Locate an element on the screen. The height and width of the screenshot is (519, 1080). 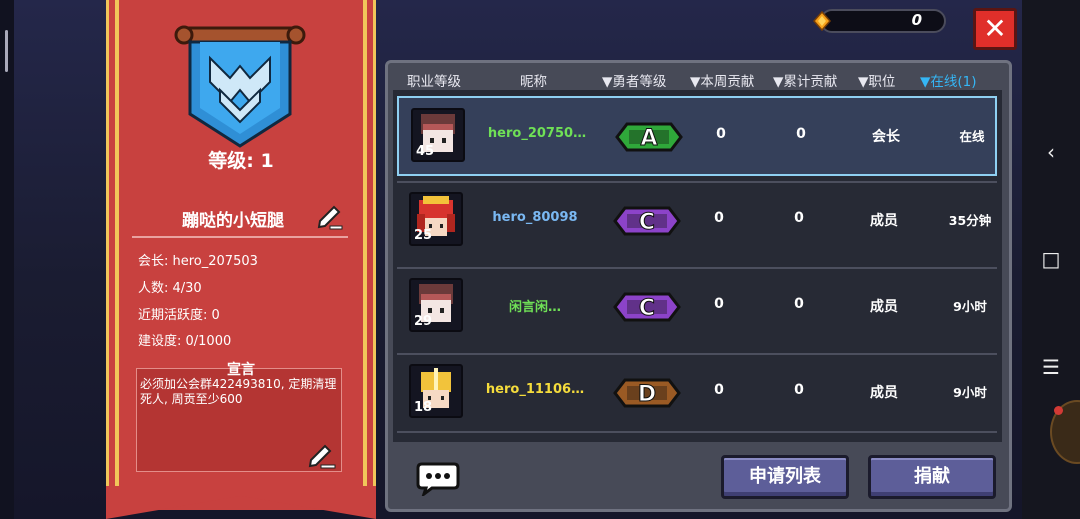
declaration-text: 必须加公会群422493810, 定期清理死人, 周贡至少600 is located at coordinates (238, 391).